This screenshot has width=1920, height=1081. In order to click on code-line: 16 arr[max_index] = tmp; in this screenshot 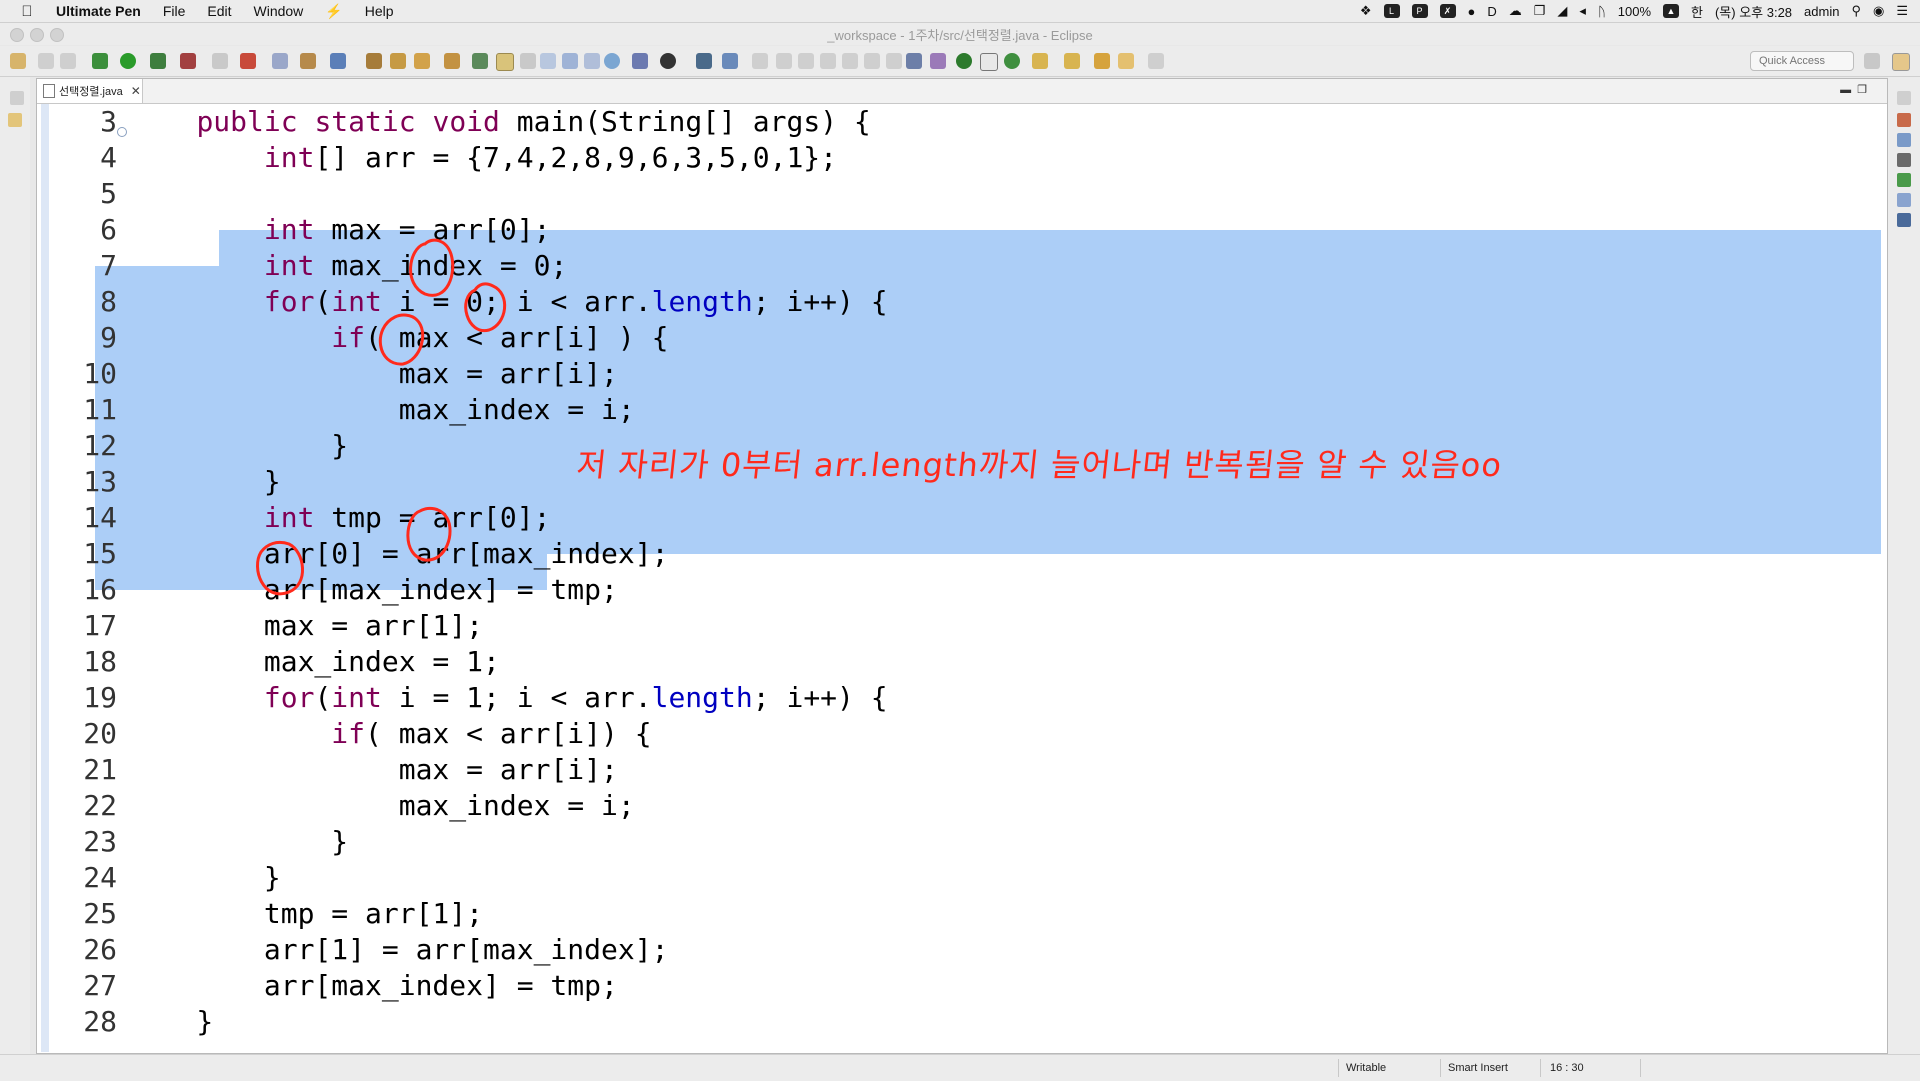, I will do `click(962, 590)`.